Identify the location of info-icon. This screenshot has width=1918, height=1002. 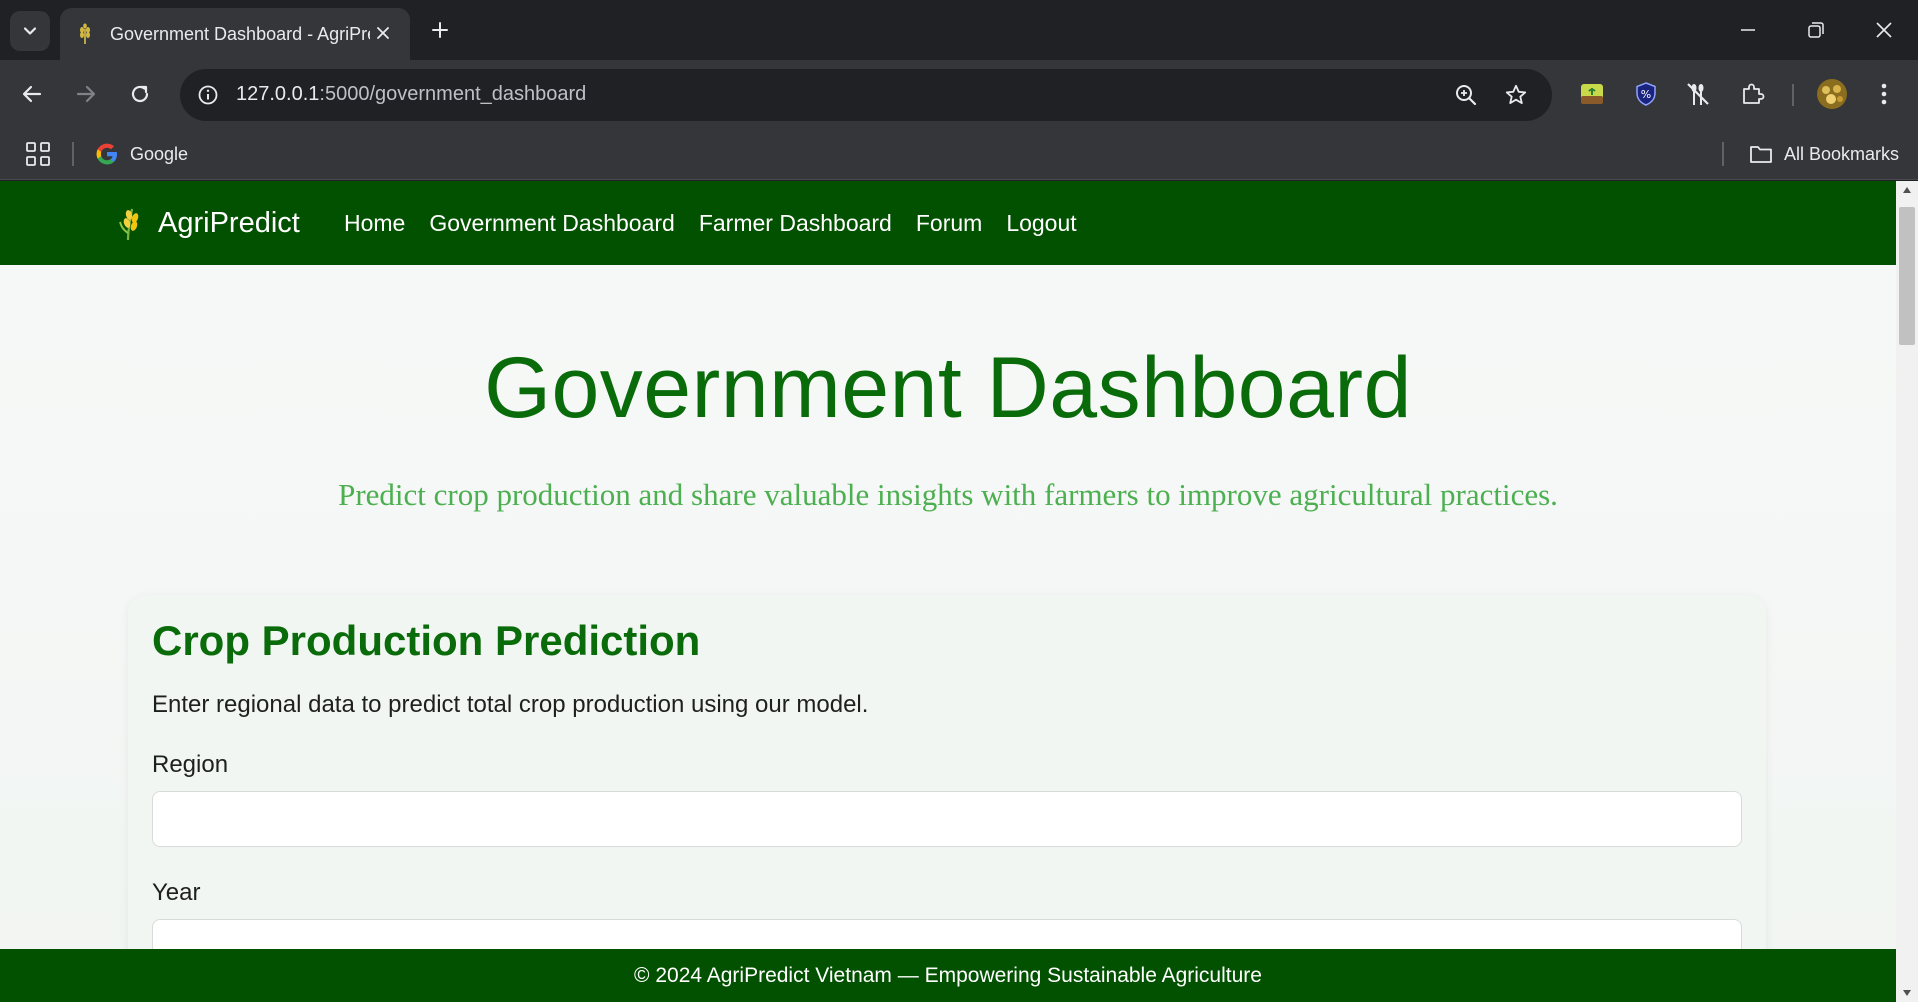
(208, 95).